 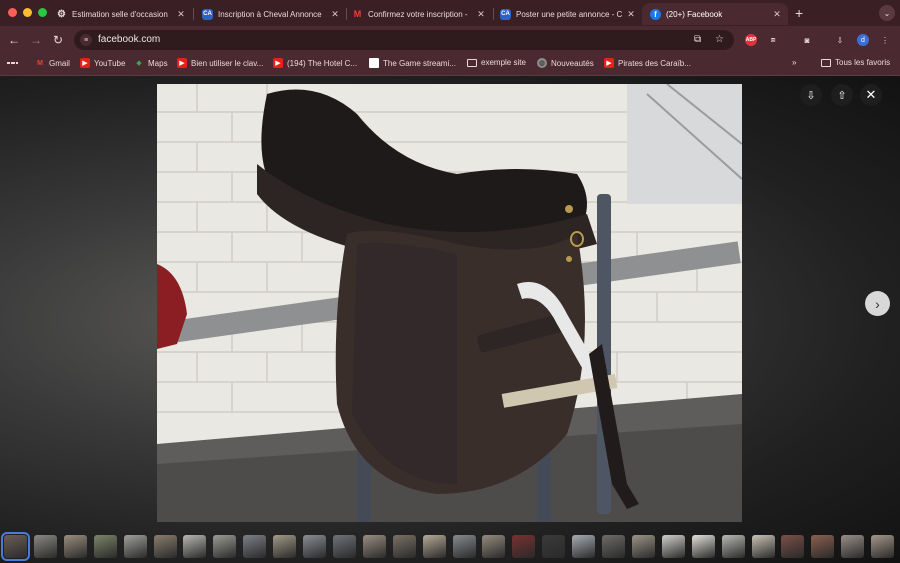 What do you see at coordinates (840, 40) in the screenshot?
I see `download-icon: ⇩` at bounding box center [840, 40].